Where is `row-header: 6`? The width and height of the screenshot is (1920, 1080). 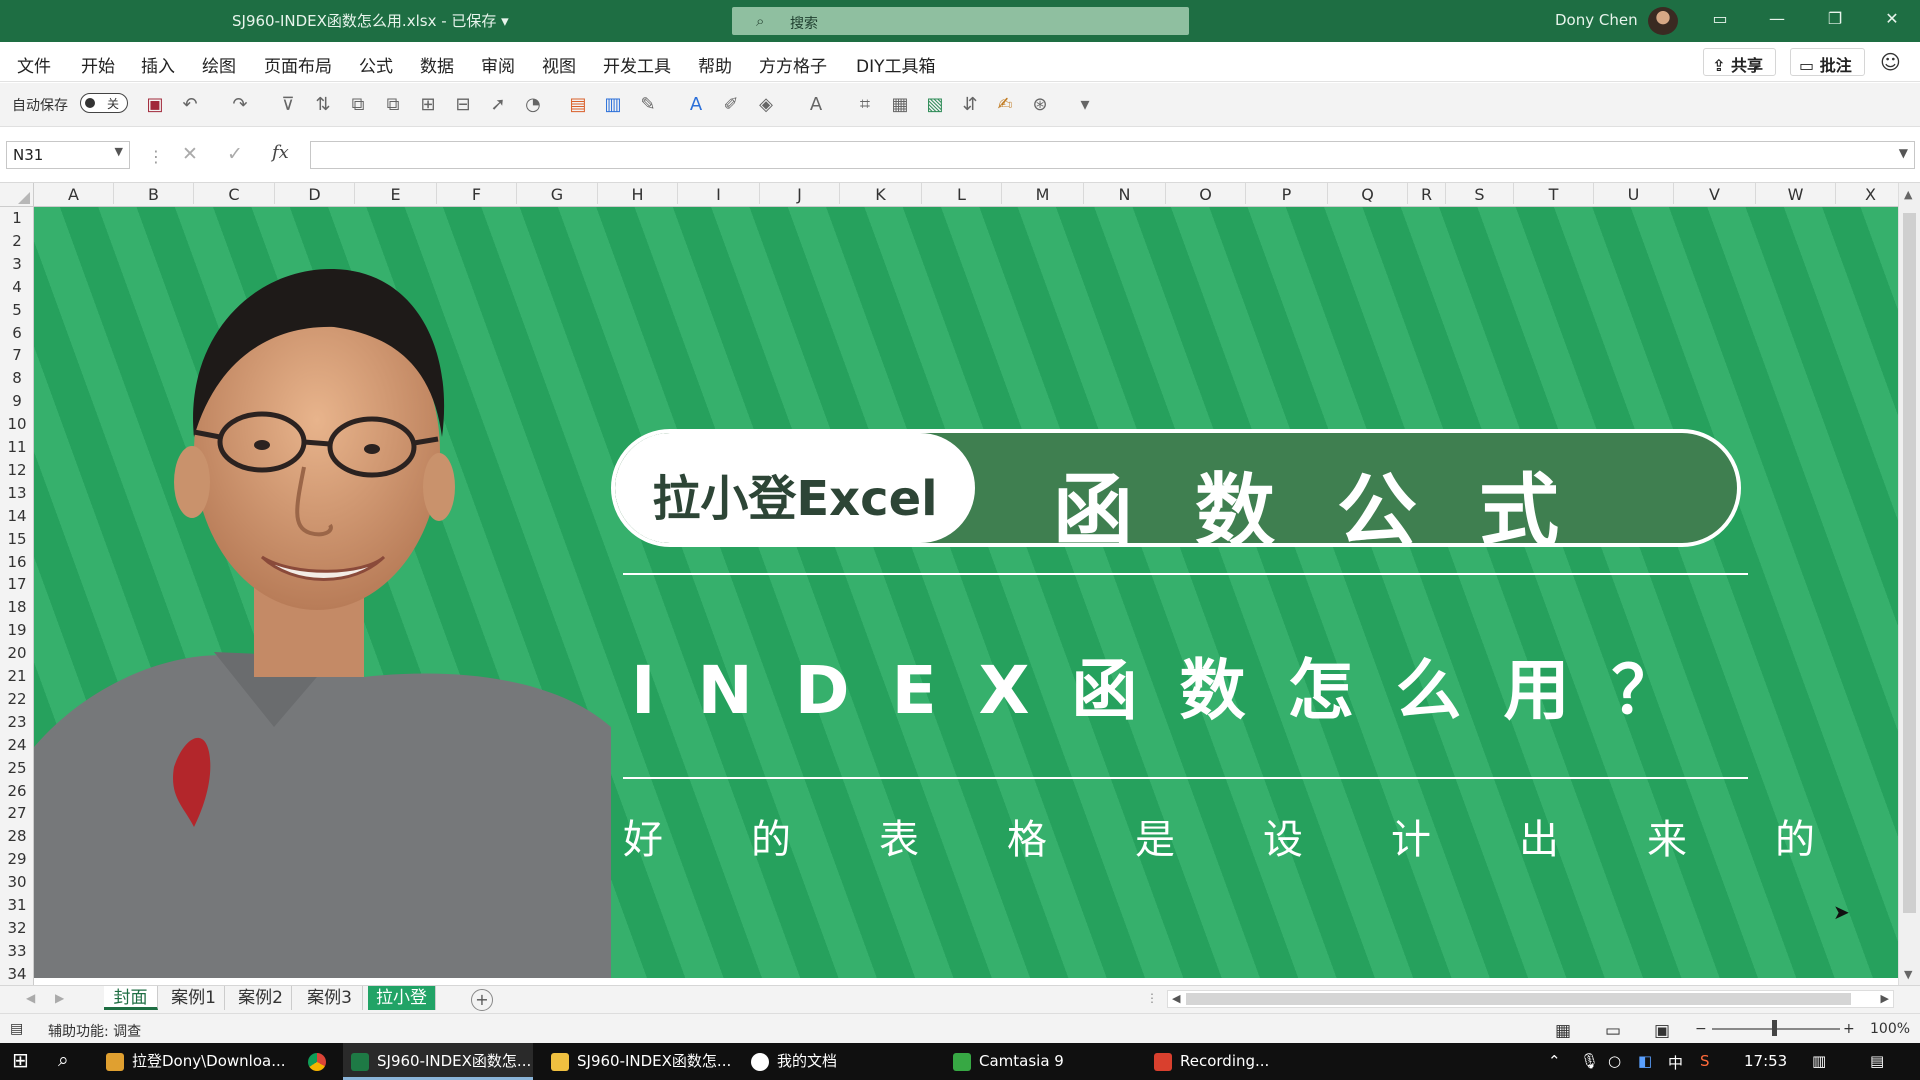
row-header: 6 is located at coordinates (17, 333).